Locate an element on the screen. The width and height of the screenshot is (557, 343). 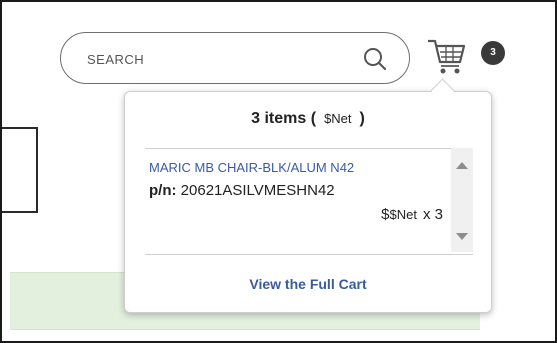
chevron-up-icon is located at coordinates (462, 165).